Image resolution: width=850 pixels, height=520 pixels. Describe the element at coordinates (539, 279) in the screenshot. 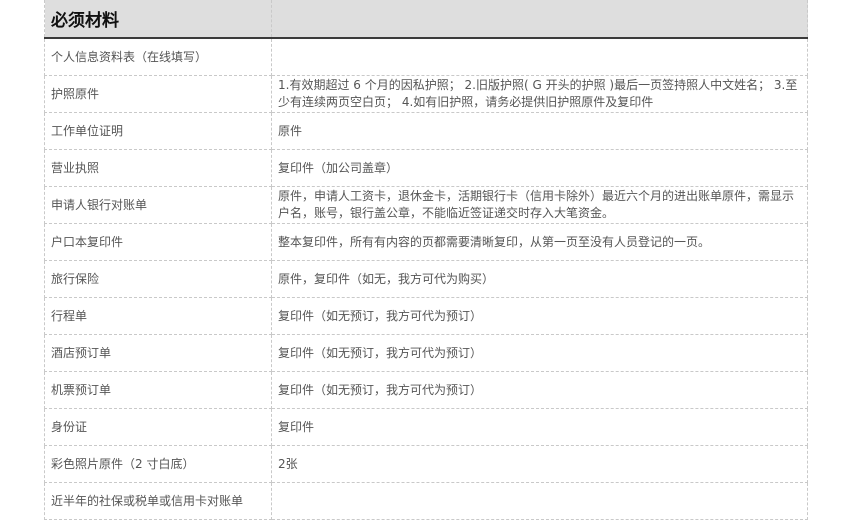

I see `requirement-note-cell: 原件，复印件（如无，我方可代为购买）` at that location.